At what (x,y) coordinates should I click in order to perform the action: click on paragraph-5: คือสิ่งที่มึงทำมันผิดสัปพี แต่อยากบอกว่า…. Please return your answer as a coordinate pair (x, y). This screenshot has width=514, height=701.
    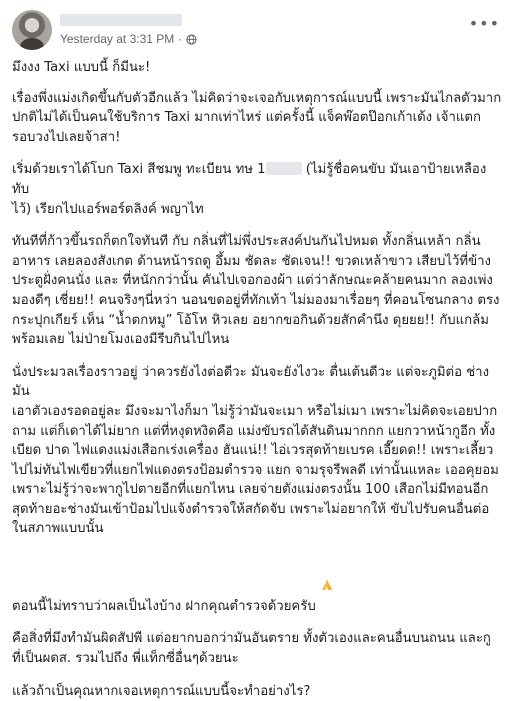
    Looking at the image, I should click on (251, 649).